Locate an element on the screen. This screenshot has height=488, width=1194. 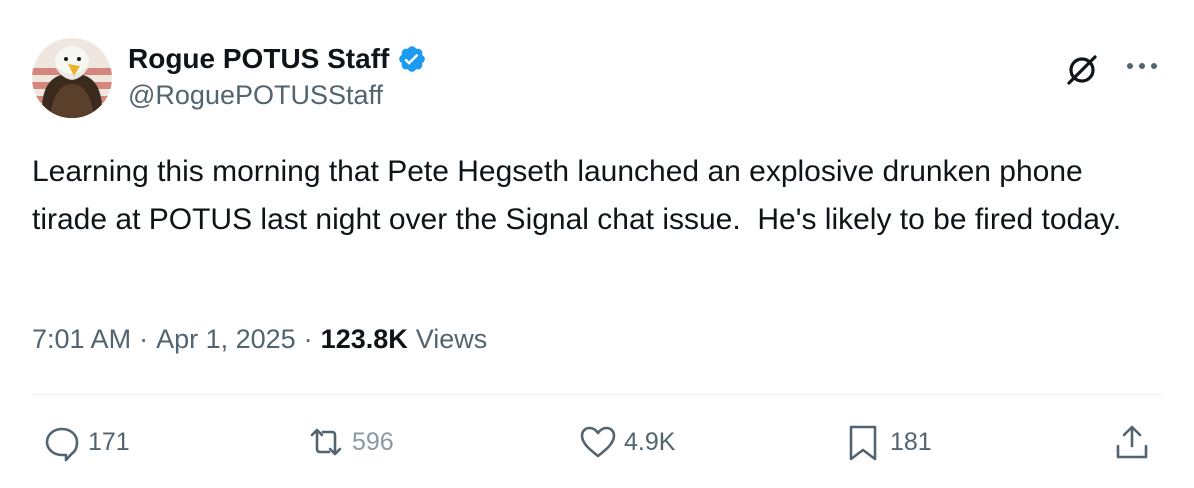
tweet-date: Apr 1, 2025 is located at coordinates (226, 339).